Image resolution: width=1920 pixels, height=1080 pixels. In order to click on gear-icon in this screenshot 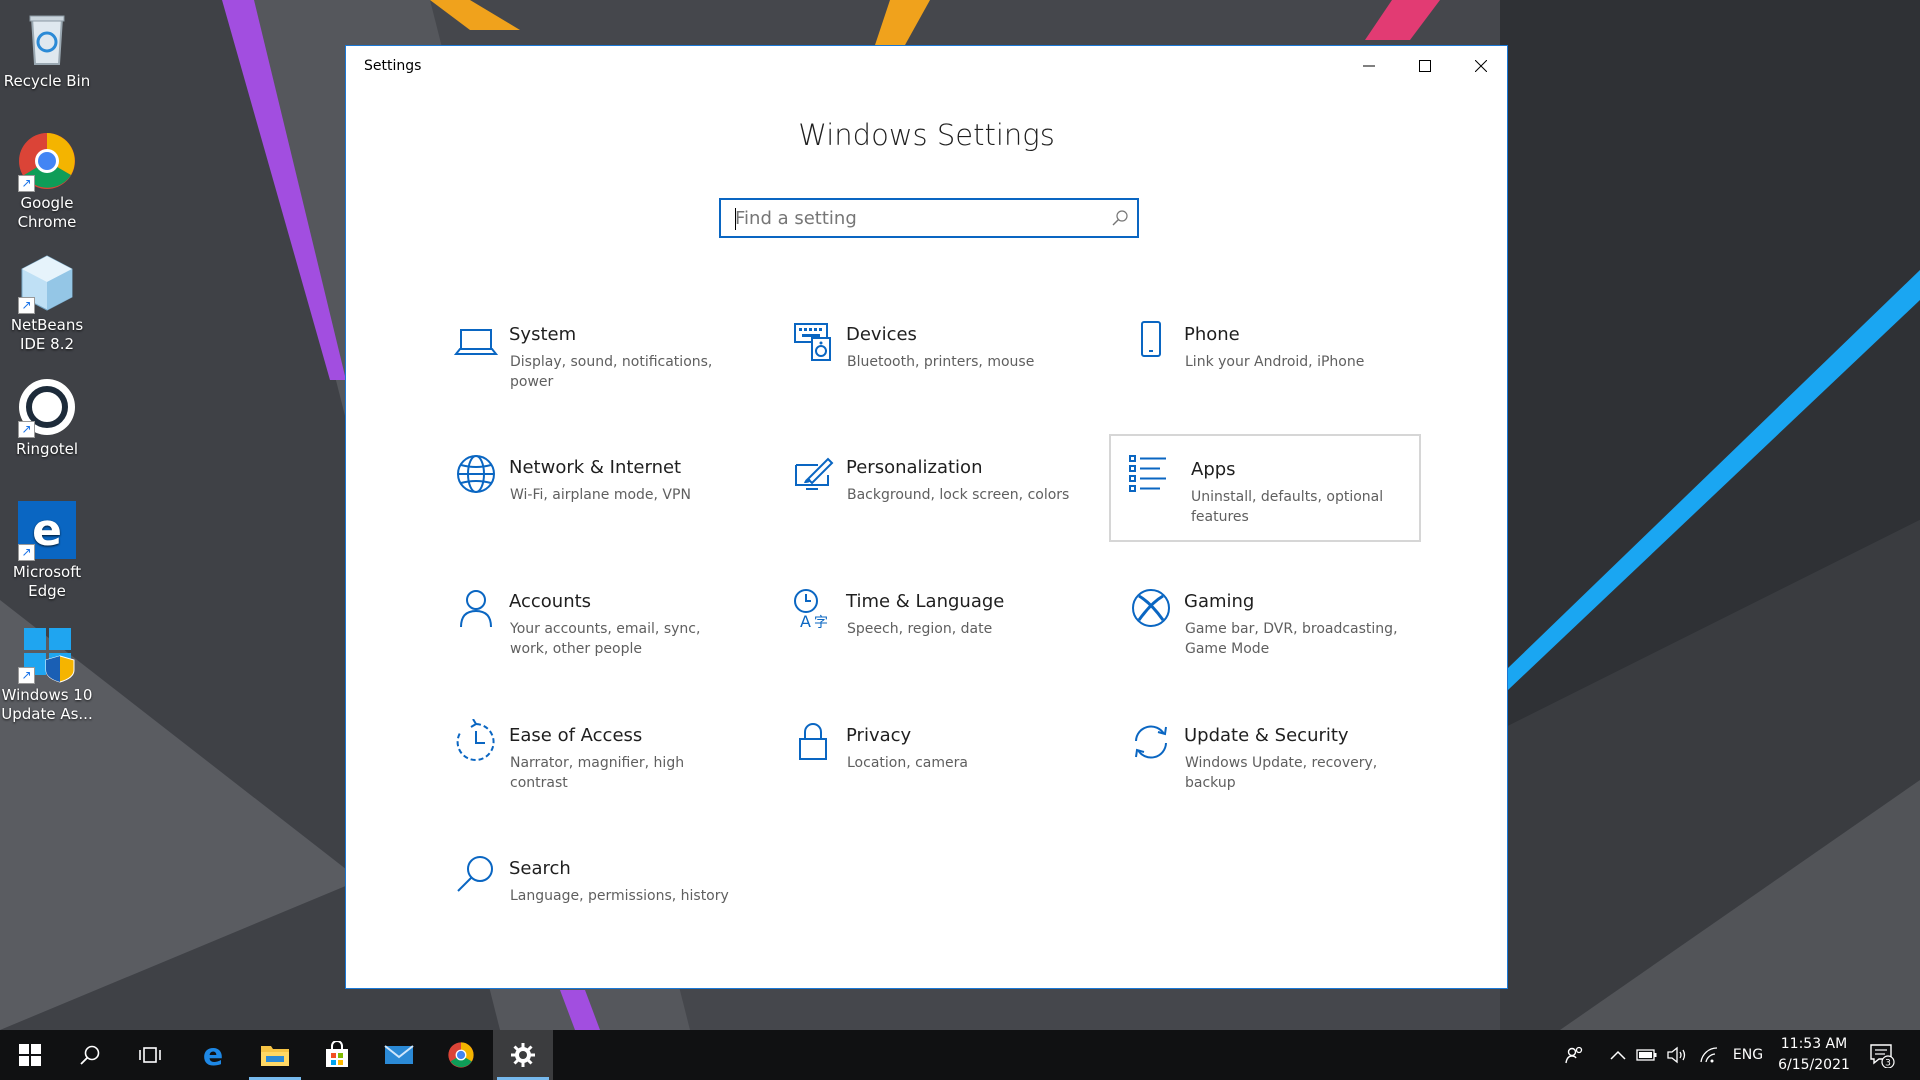, I will do `click(523, 1055)`.